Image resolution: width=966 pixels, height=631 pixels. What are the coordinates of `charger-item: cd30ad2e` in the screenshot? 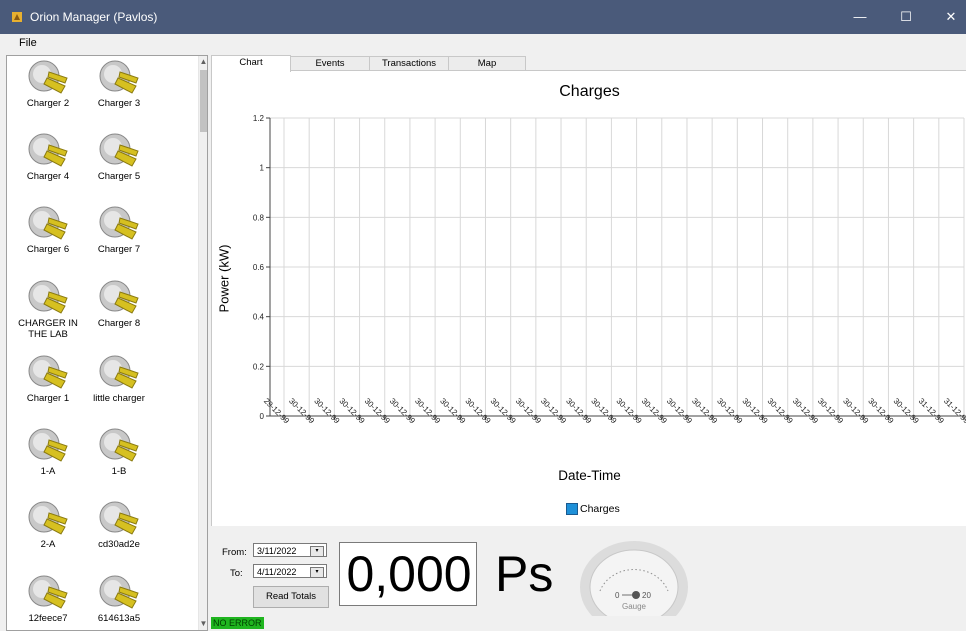 It's located at (119, 523).